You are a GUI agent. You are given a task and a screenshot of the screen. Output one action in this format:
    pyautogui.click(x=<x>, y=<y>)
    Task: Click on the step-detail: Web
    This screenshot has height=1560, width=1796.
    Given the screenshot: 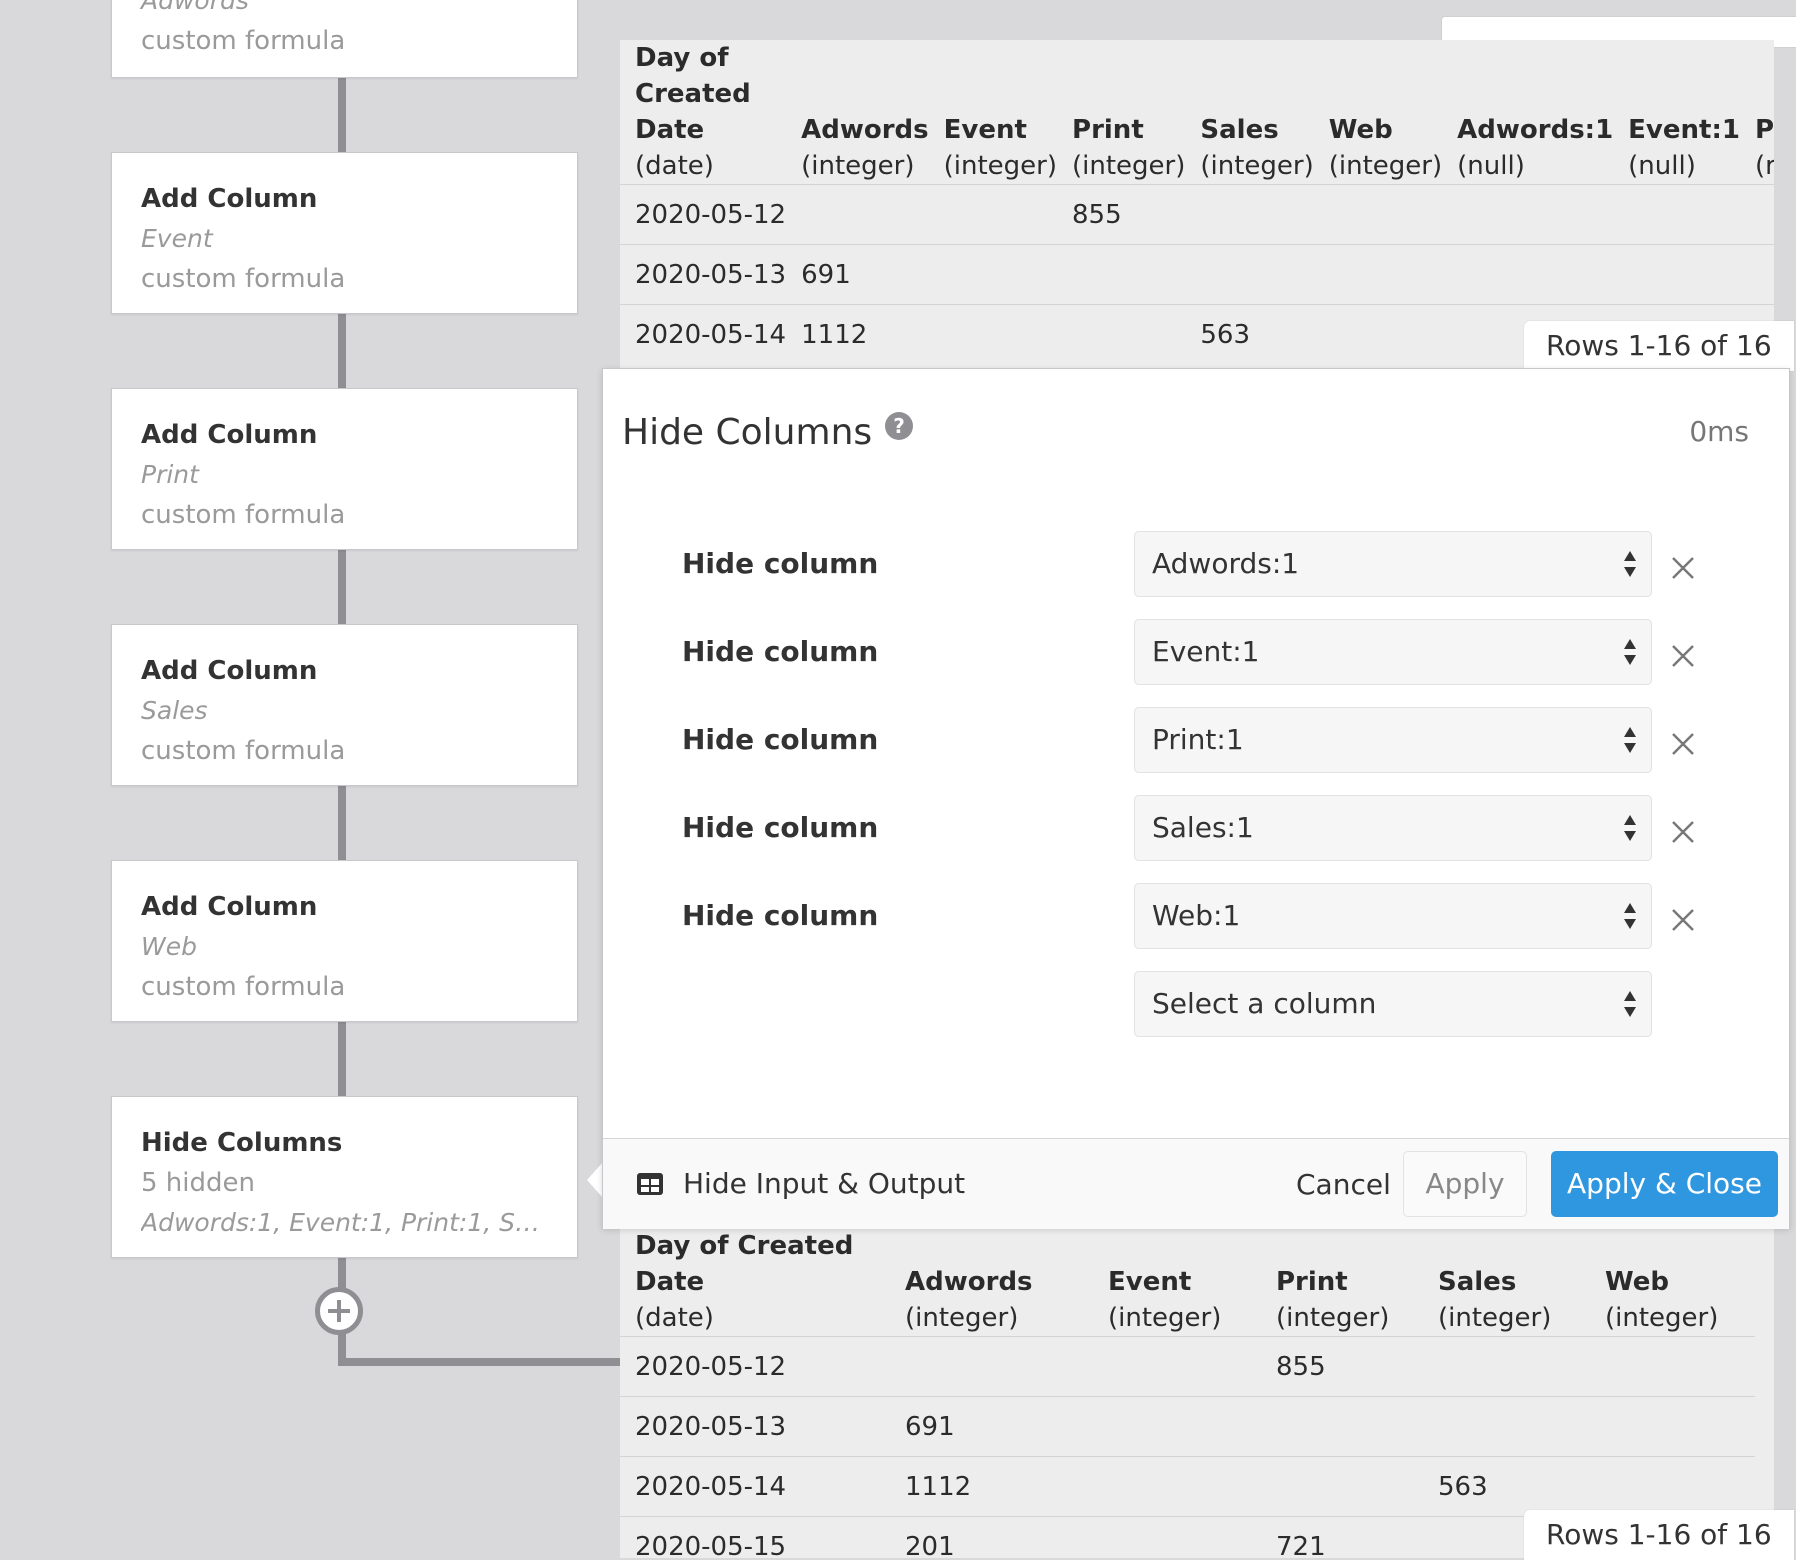 What is the action you would take?
    pyautogui.click(x=169, y=946)
    